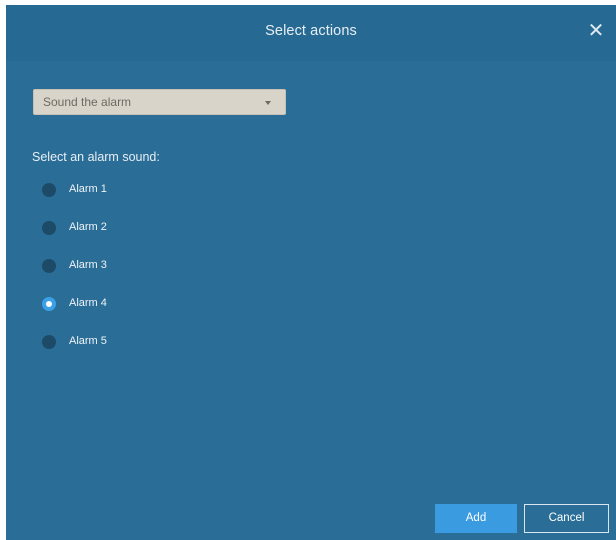  Describe the element at coordinates (142, 348) in the screenshot. I see `radio-alarm-5: Alarm 5` at that location.